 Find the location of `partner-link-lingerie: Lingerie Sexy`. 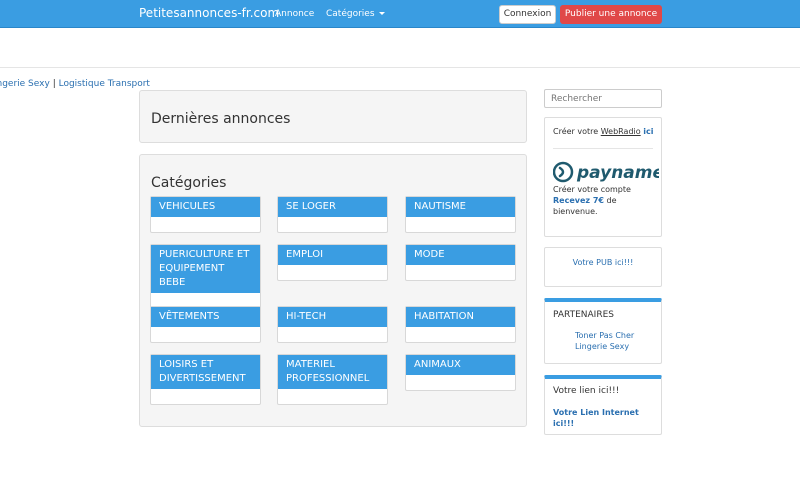

partner-link-lingerie: Lingerie Sexy is located at coordinates (602, 346).